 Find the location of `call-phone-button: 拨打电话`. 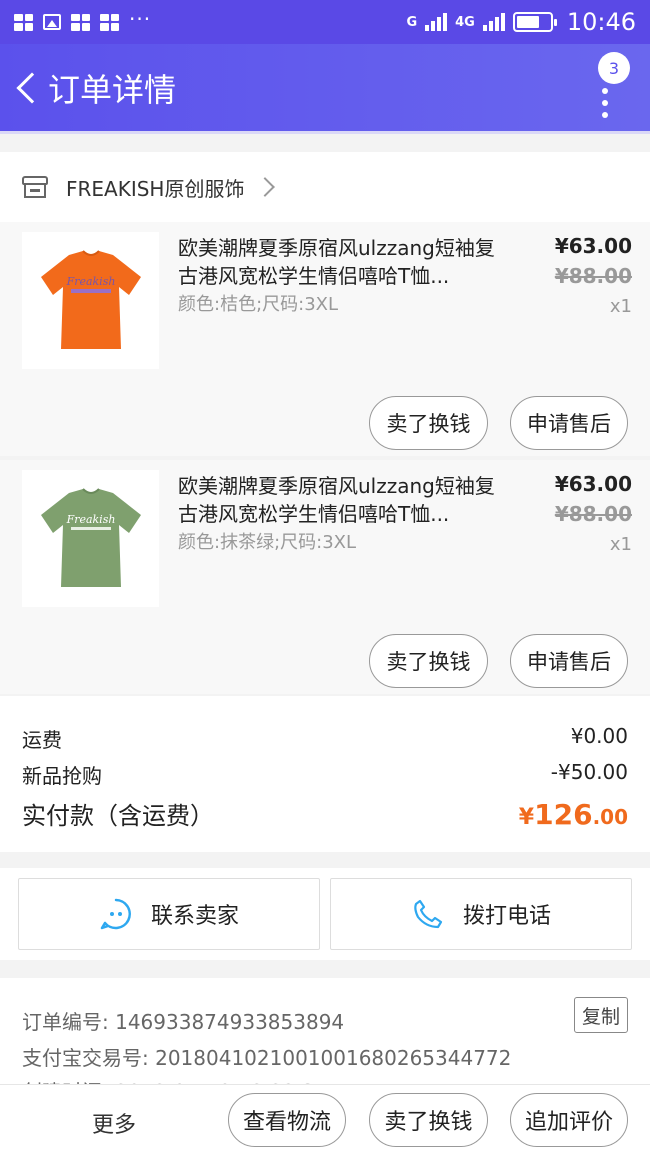

call-phone-button: 拨打电话 is located at coordinates (481, 914).